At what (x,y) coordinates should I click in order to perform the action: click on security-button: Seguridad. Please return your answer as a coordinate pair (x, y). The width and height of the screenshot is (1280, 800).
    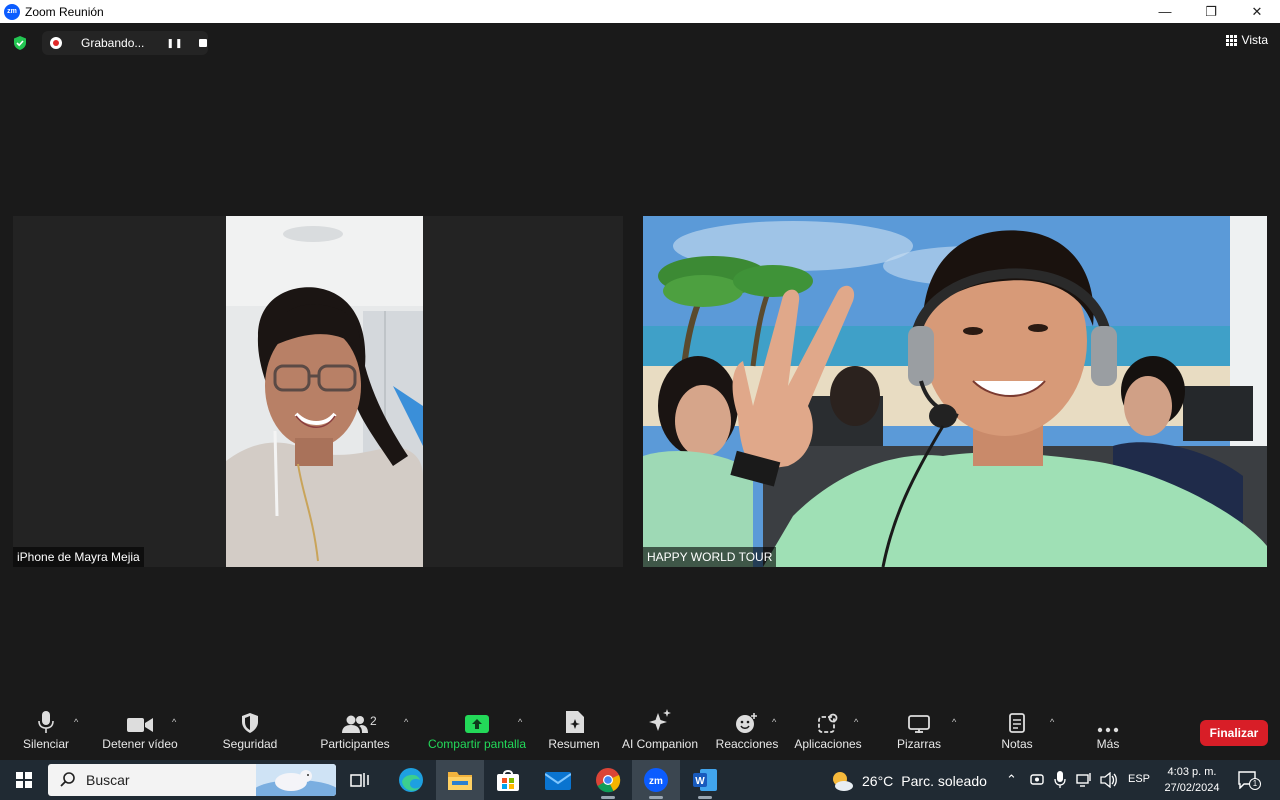
    Looking at the image, I should click on (250, 731).